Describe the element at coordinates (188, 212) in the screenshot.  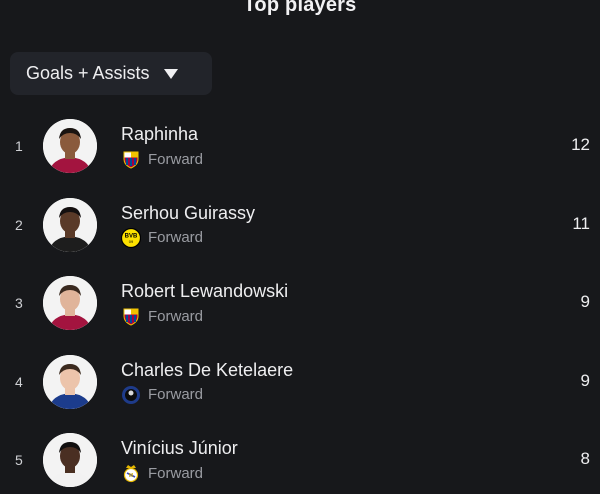
I see `player-name: Serhou Guirassy` at that location.